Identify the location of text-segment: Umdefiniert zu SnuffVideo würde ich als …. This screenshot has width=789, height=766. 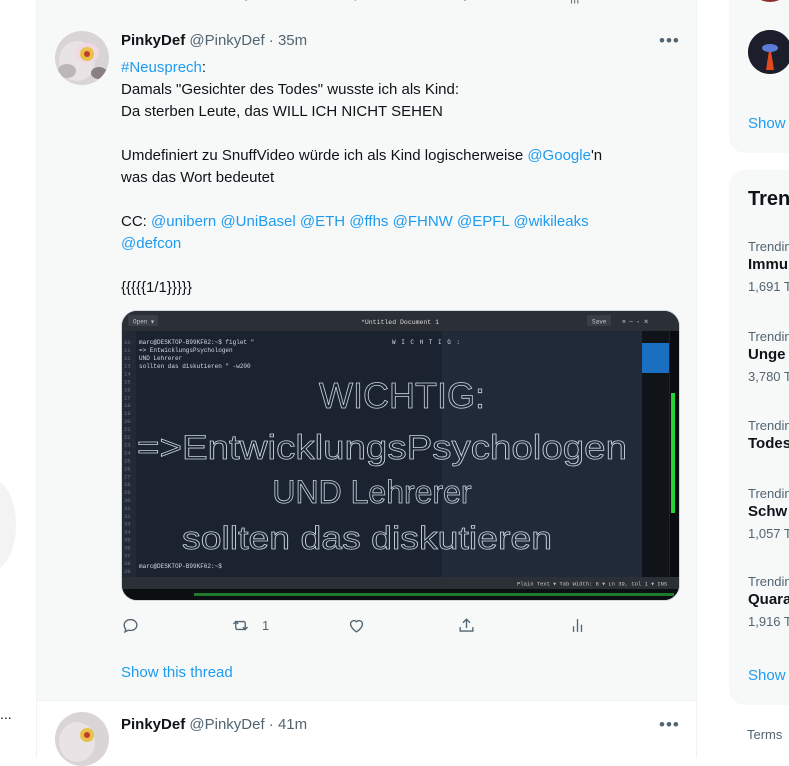
(324, 155).